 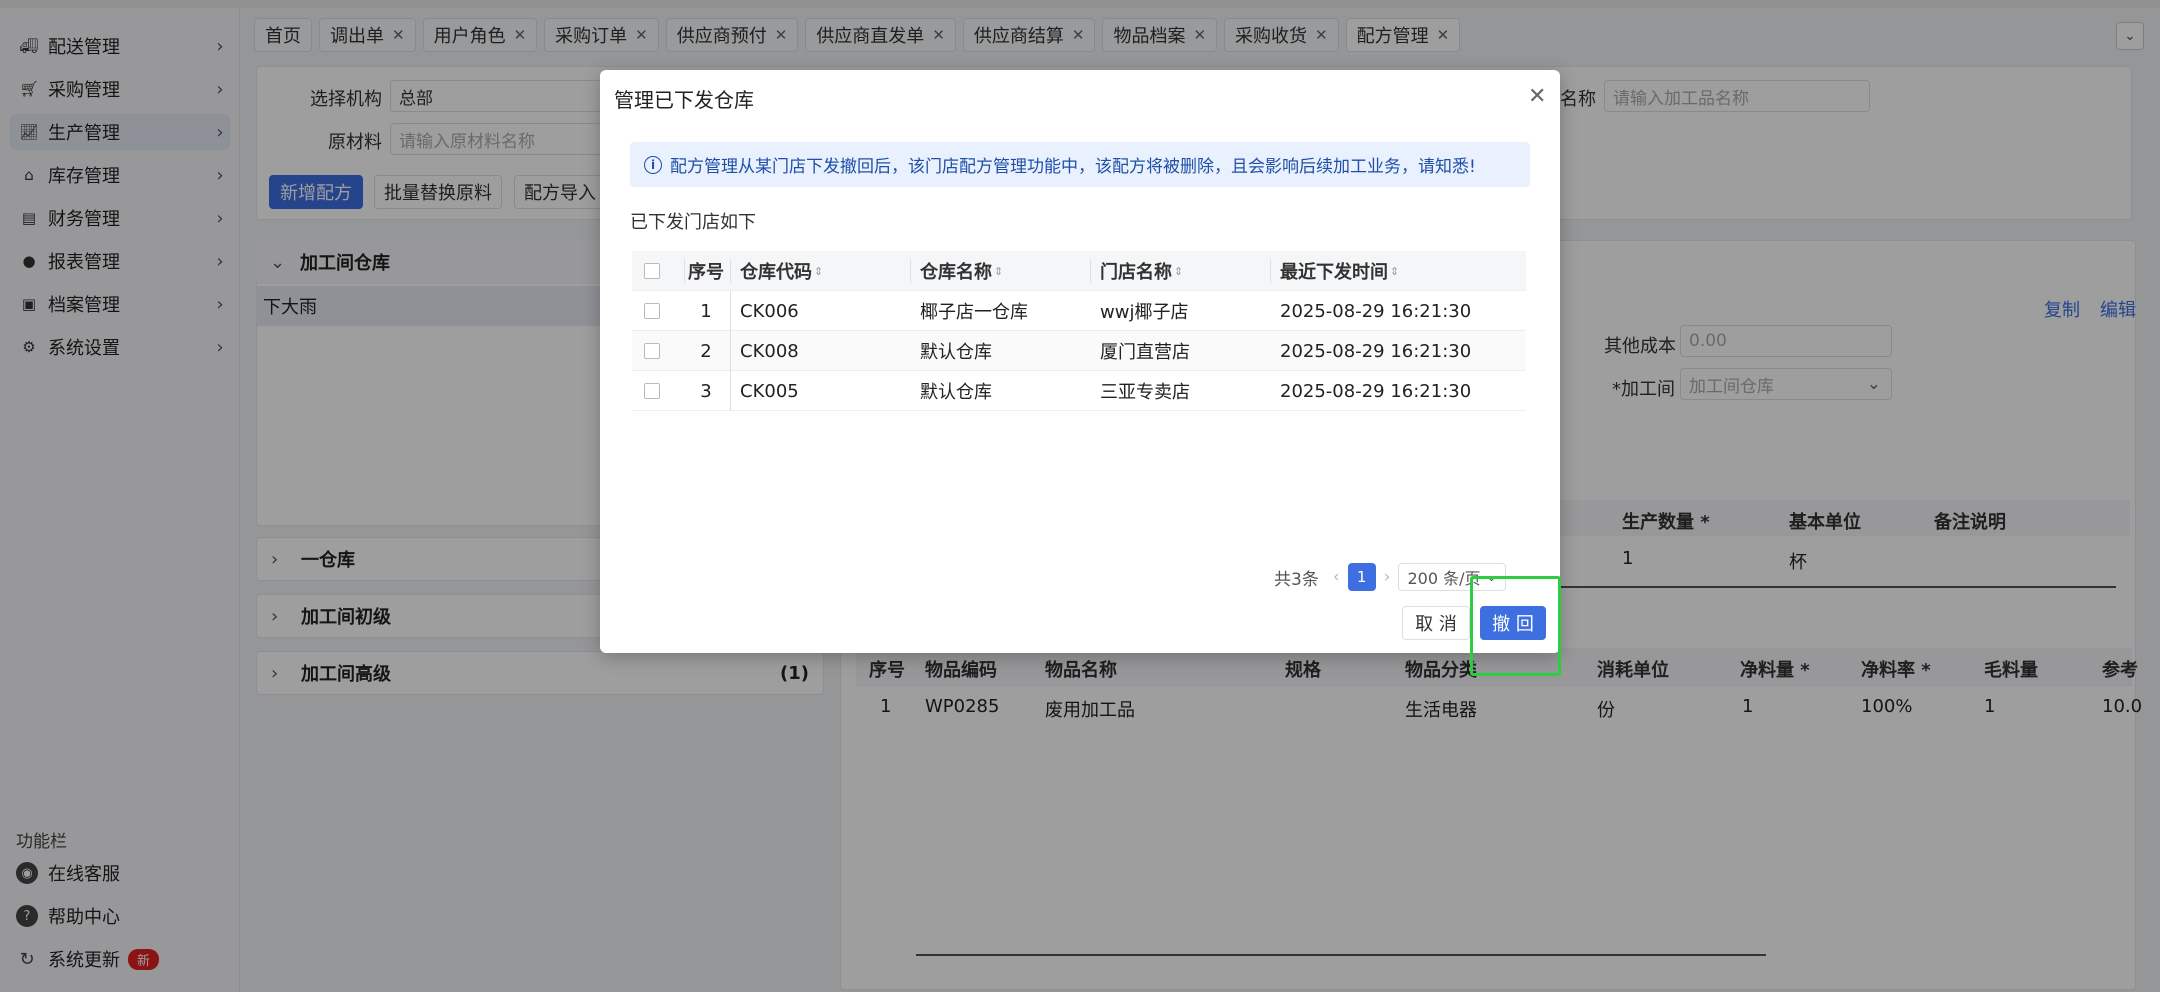 I want to click on issued-stores-subtitle: 已下发门店如下, so click(x=693, y=222).